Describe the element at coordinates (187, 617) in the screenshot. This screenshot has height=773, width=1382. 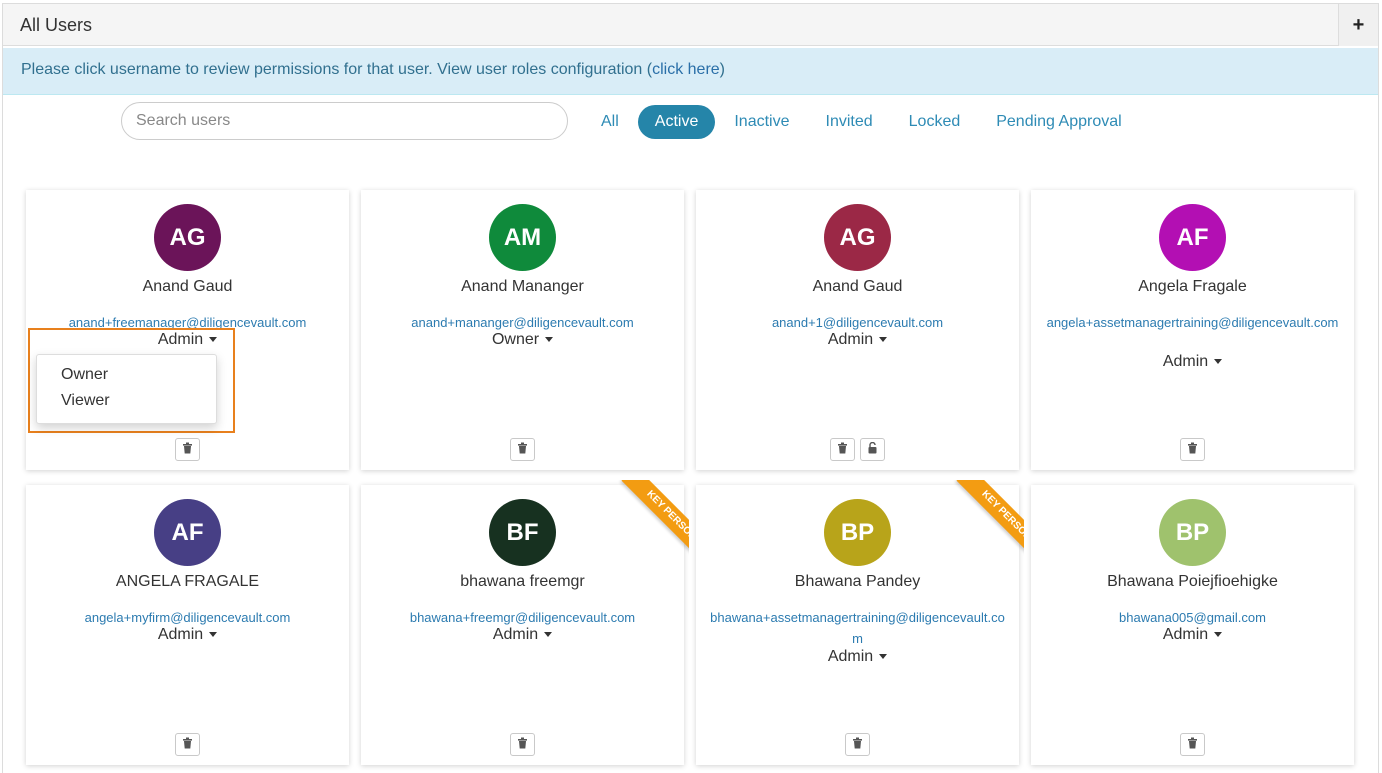
I see `user-email: angela+myfirm@diligencevault.com` at that location.